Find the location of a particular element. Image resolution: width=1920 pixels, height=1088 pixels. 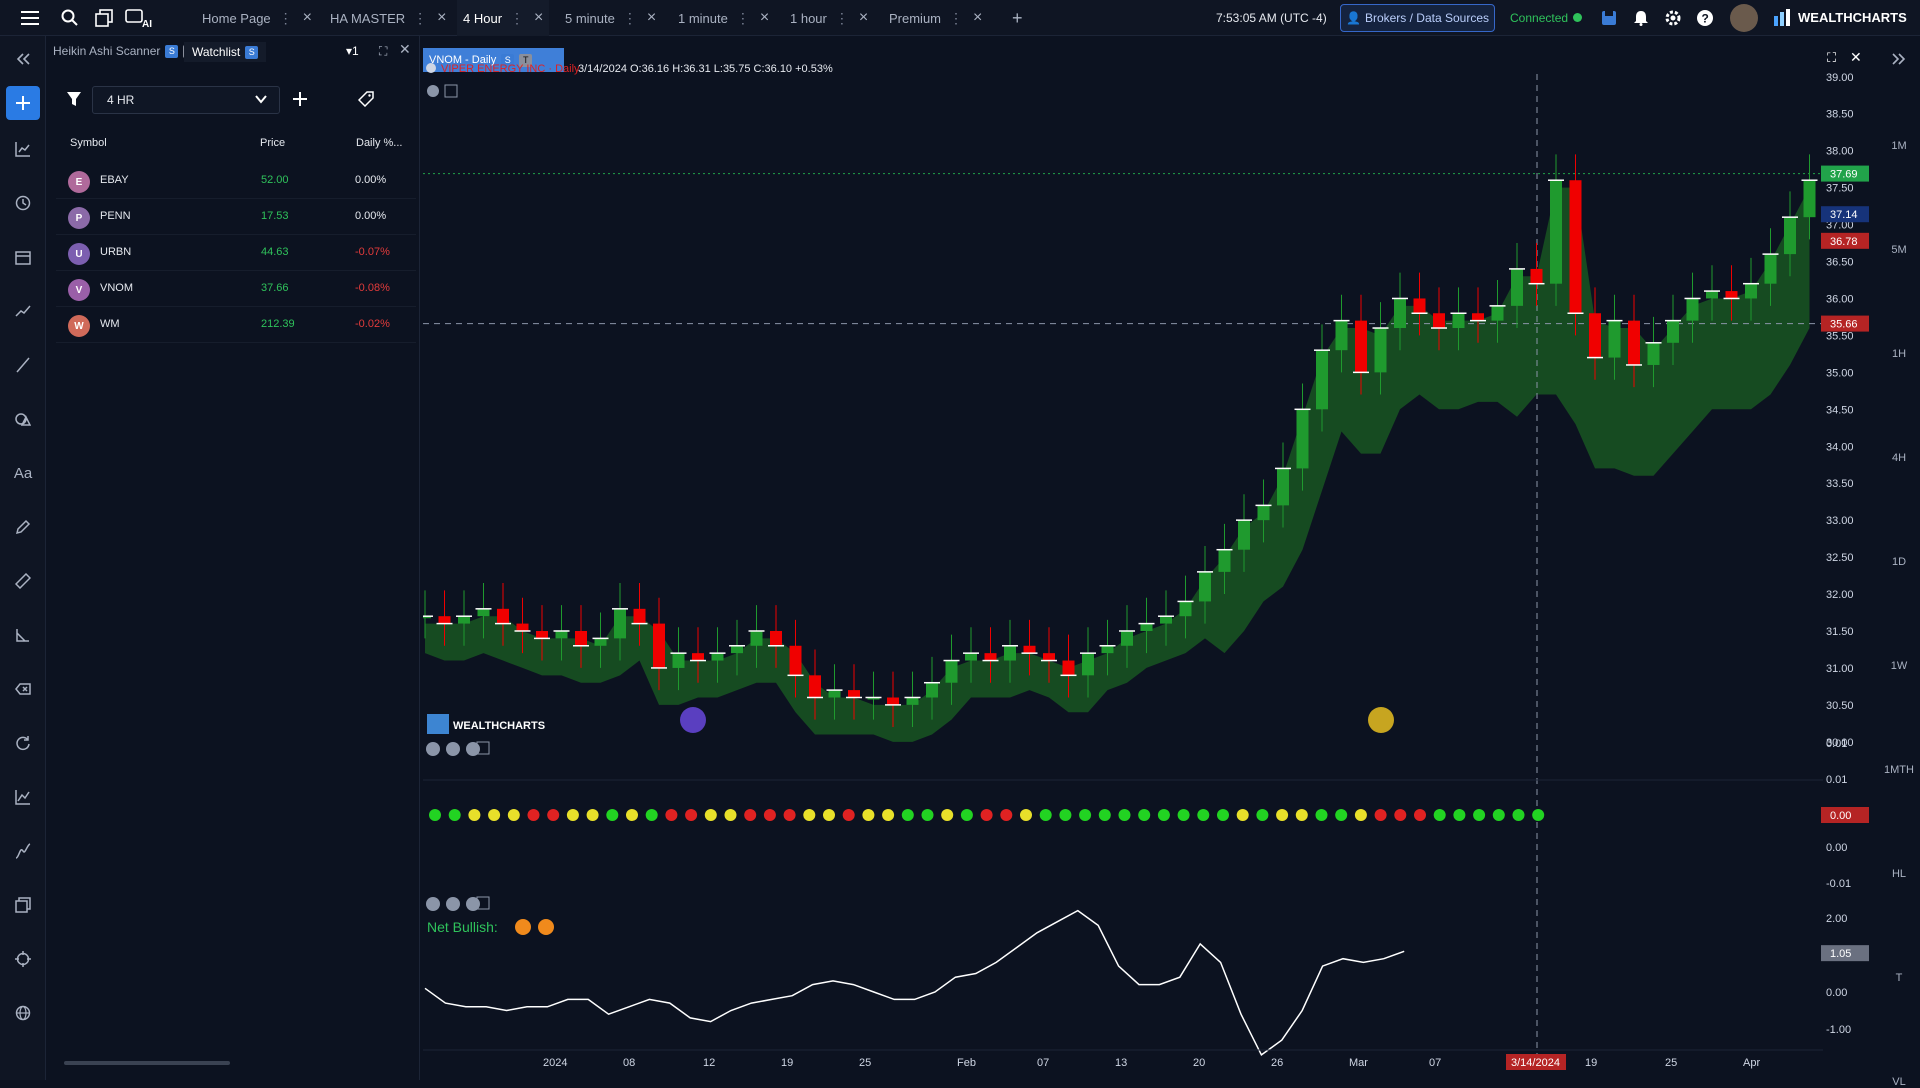

ruler-icon is located at coordinates (23, 581).